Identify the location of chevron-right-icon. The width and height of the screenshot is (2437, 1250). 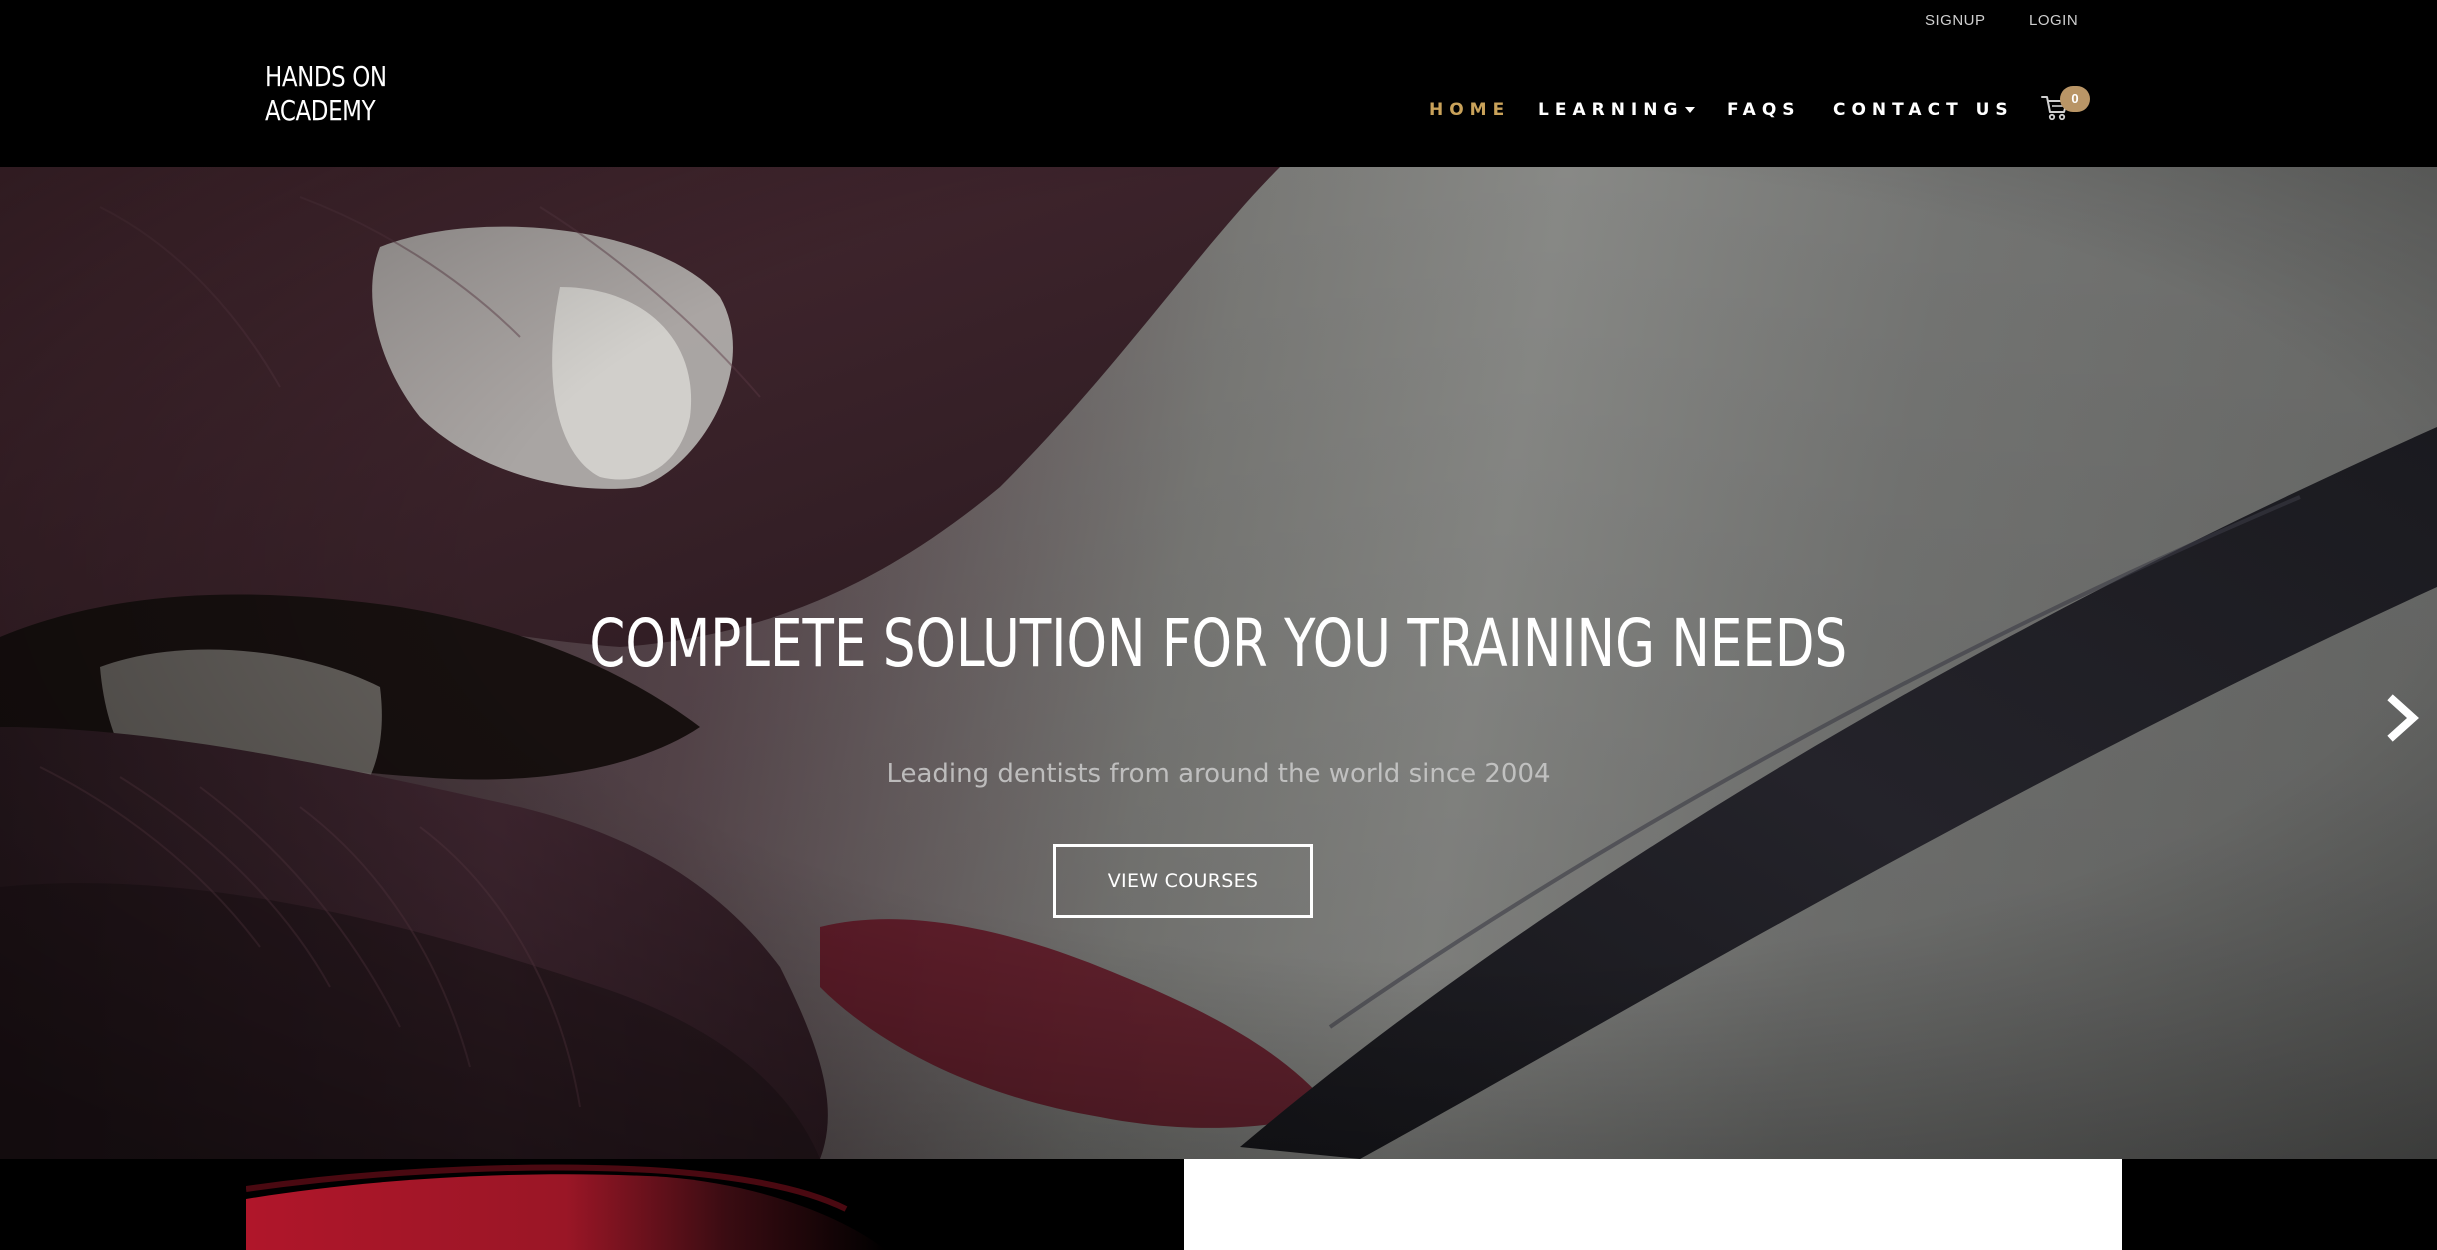
(2403, 718).